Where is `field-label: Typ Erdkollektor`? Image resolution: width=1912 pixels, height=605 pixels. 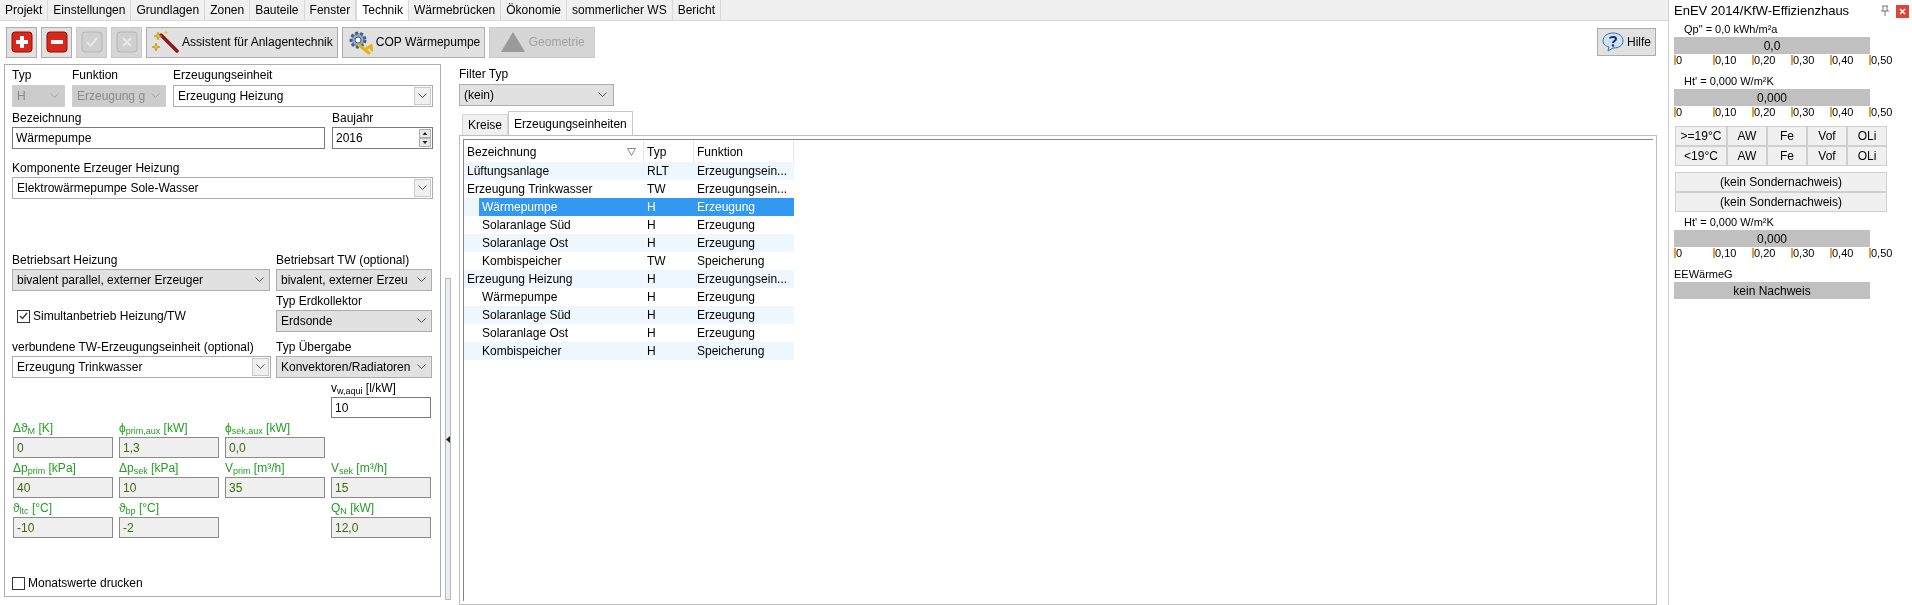
field-label: Typ Erdkollektor is located at coordinates (320, 301).